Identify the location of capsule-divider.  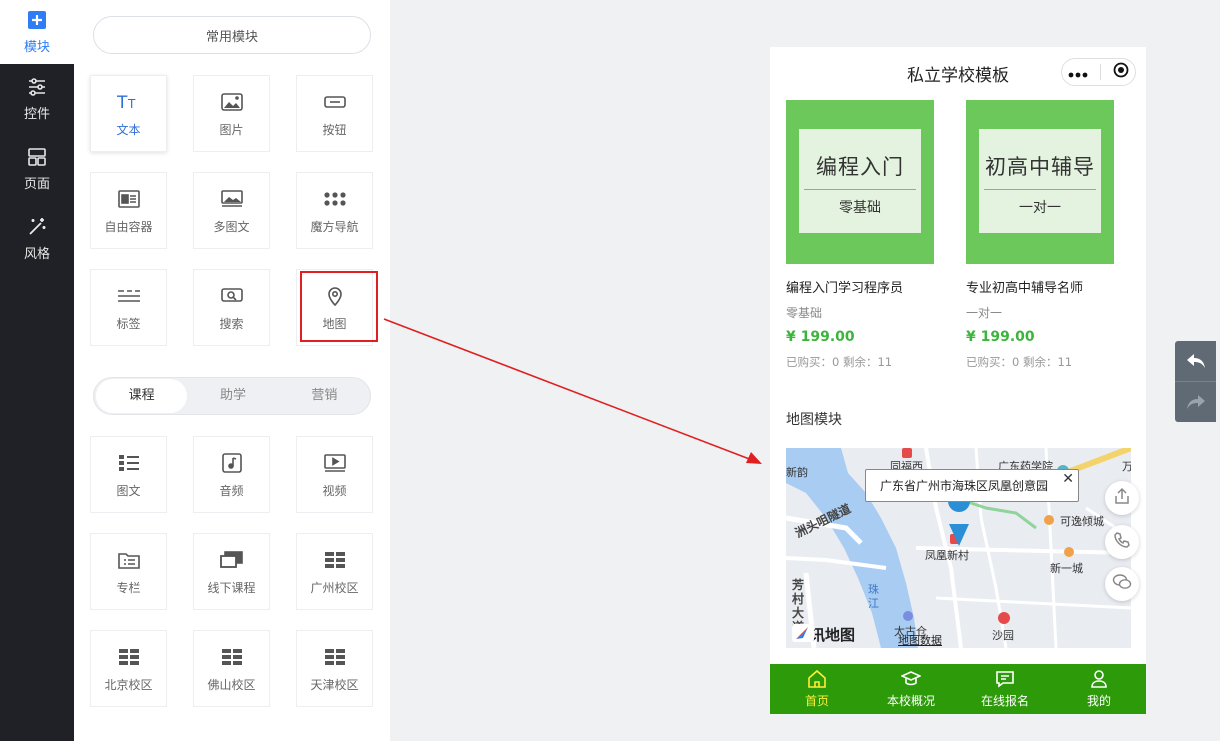
(1100, 72).